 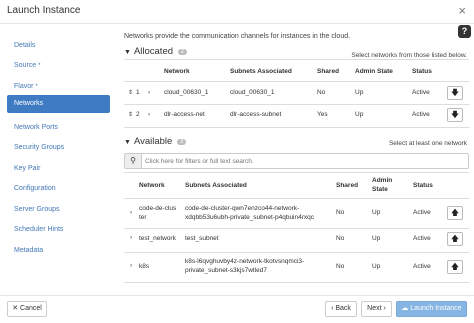 I want to click on row-order: 1, so click(x=138, y=92).